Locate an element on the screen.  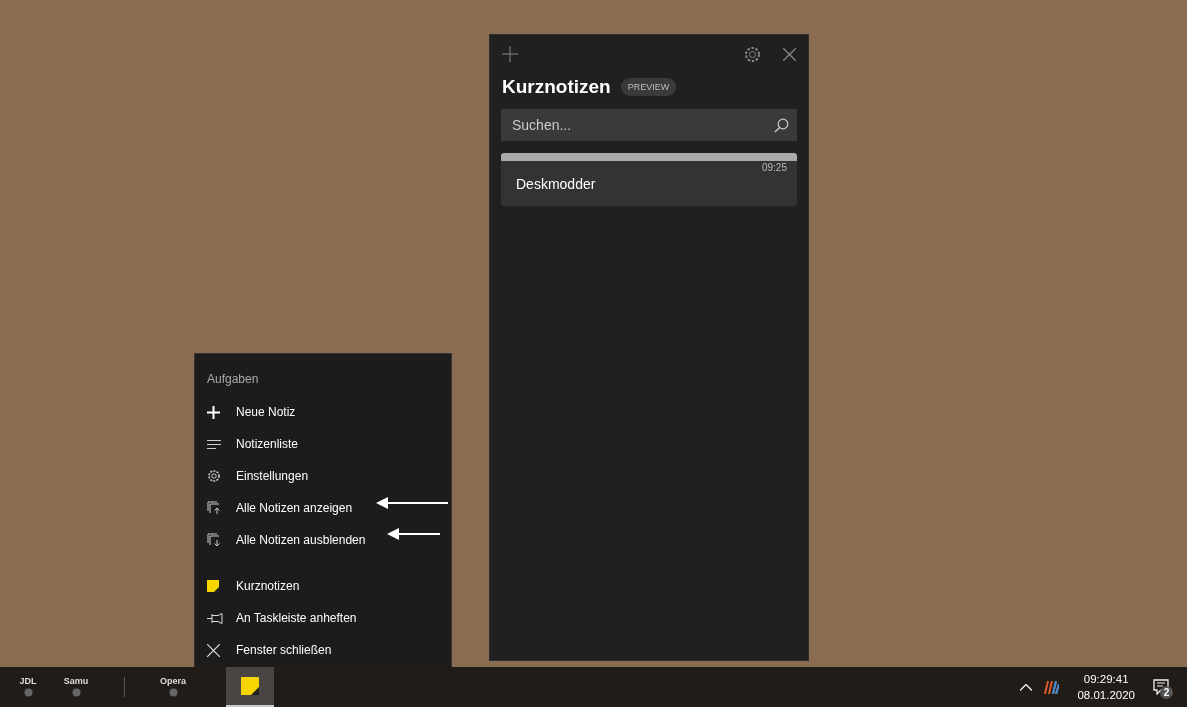
clock-time: 09:29:41 is located at coordinates (1106, 679).